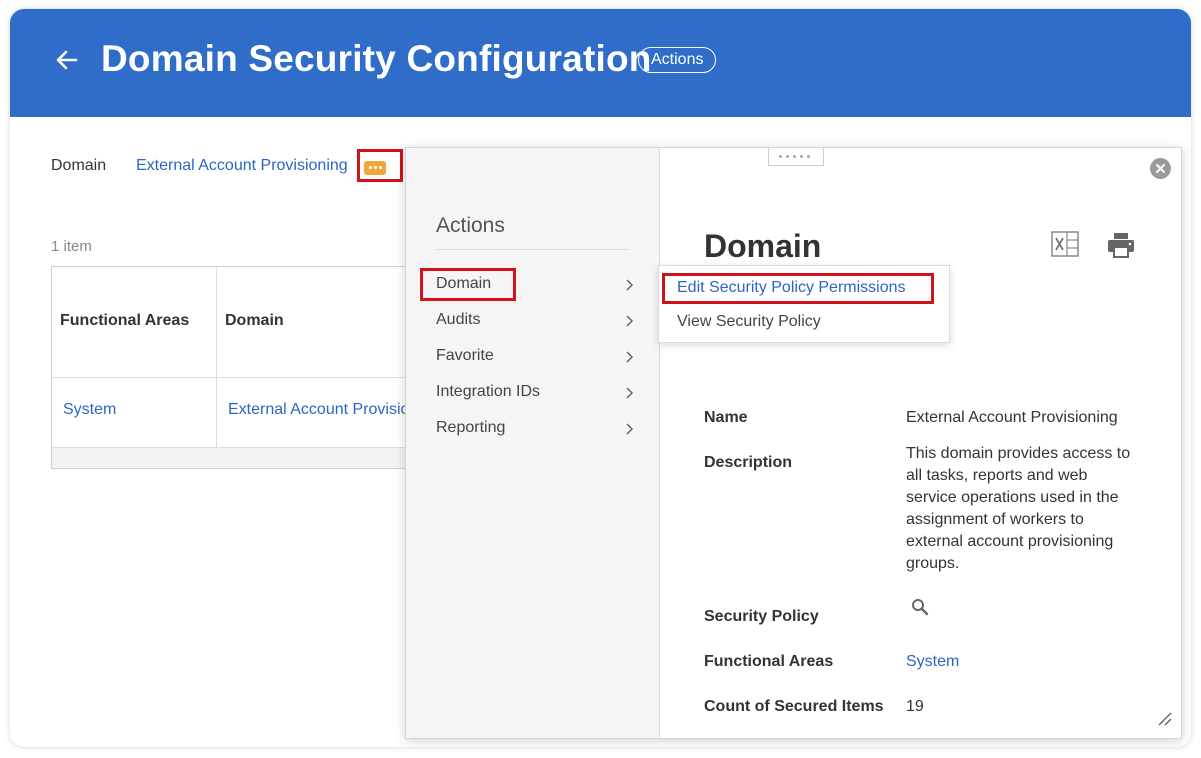 This screenshot has height=758, width=1201. I want to click on header-actions-button: Actions, so click(677, 60).